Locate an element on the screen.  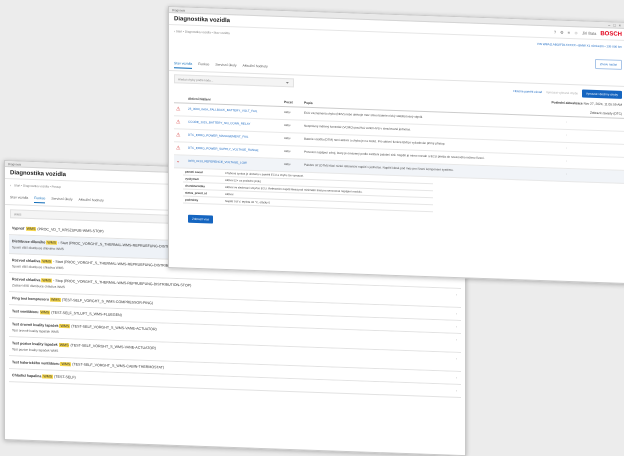
help-icon: ? is located at coordinates (555, 31).